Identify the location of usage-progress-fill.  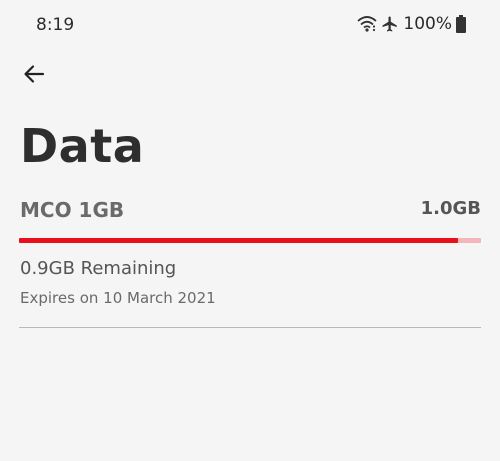
(238, 240).